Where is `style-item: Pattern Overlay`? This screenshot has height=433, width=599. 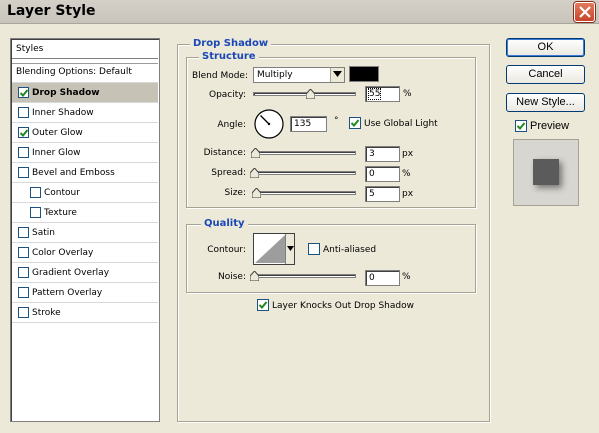
style-item: Pattern Overlay is located at coordinates (85, 293).